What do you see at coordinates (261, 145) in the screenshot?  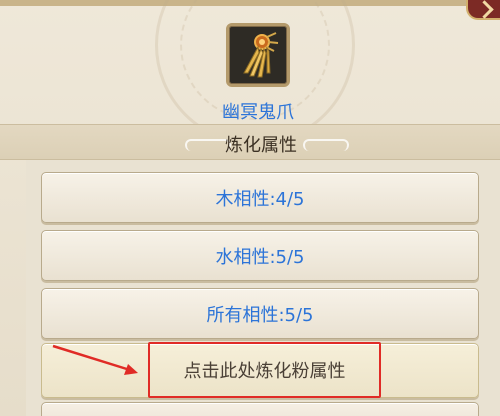 I see `section-title: 炼化属性` at bounding box center [261, 145].